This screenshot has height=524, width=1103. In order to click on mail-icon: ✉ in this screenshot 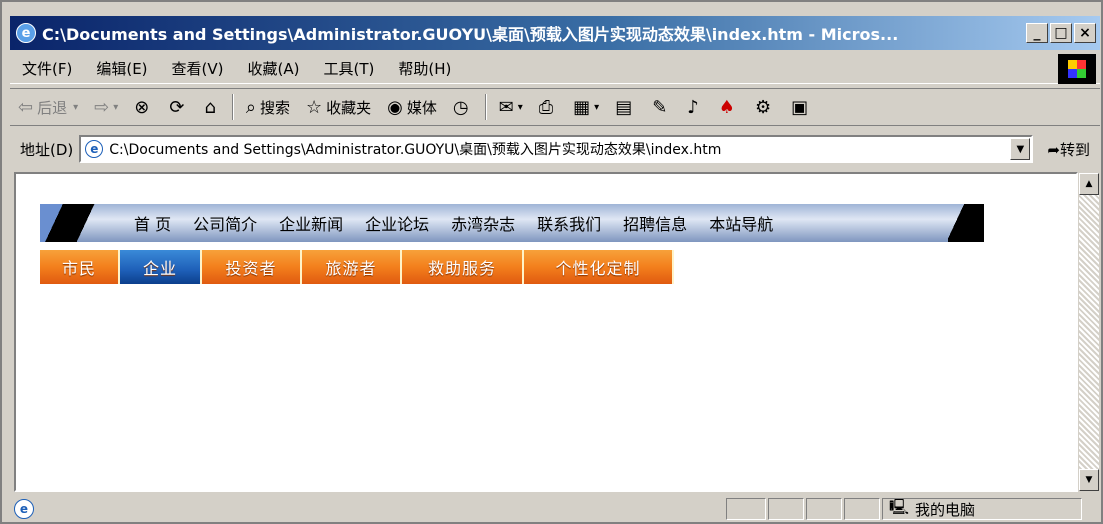, I will do `click(506, 107)`.